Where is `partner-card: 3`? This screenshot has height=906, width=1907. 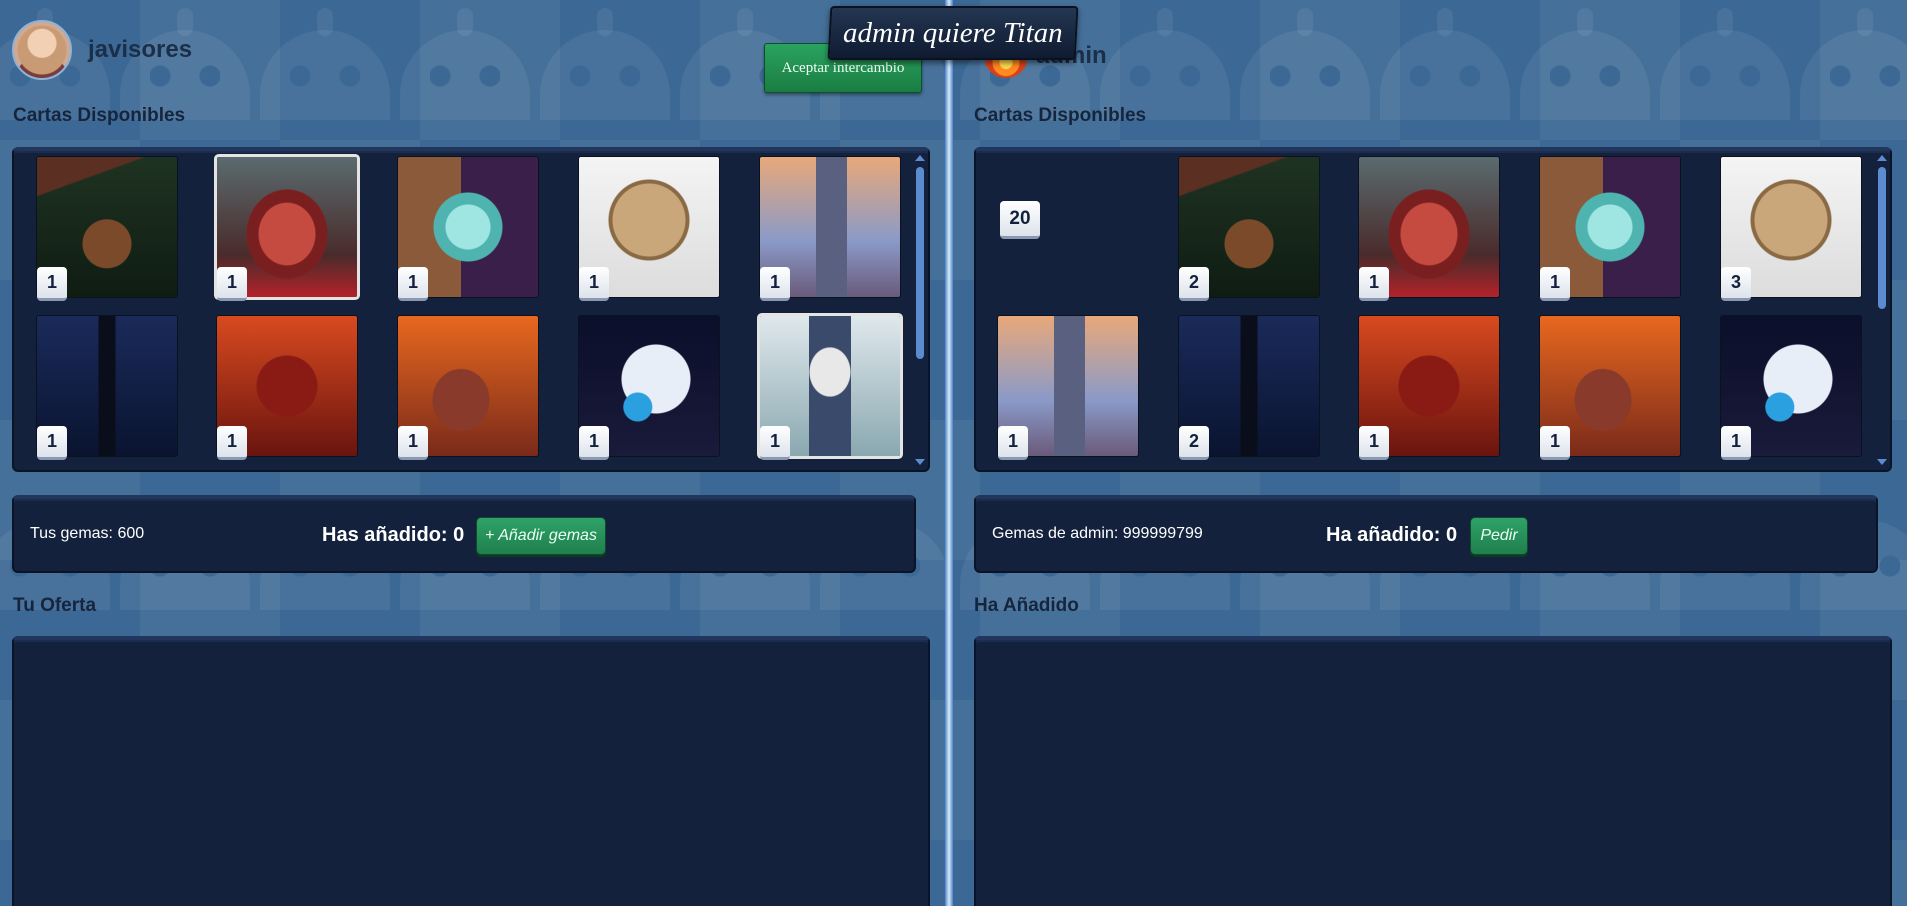
partner-card: 3 is located at coordinates (1791, 229).